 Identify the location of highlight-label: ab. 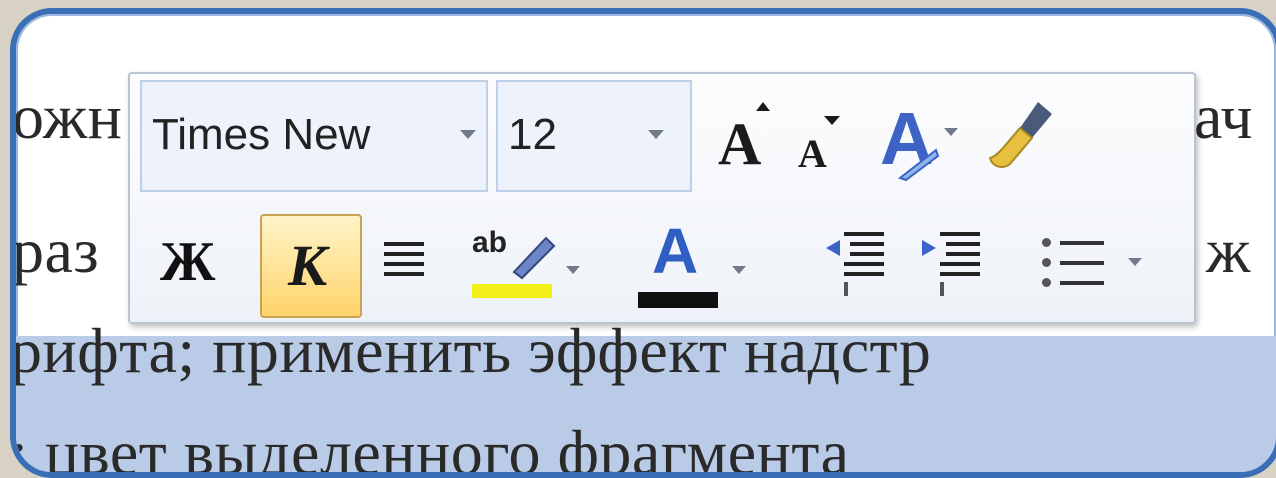
(490, 242).